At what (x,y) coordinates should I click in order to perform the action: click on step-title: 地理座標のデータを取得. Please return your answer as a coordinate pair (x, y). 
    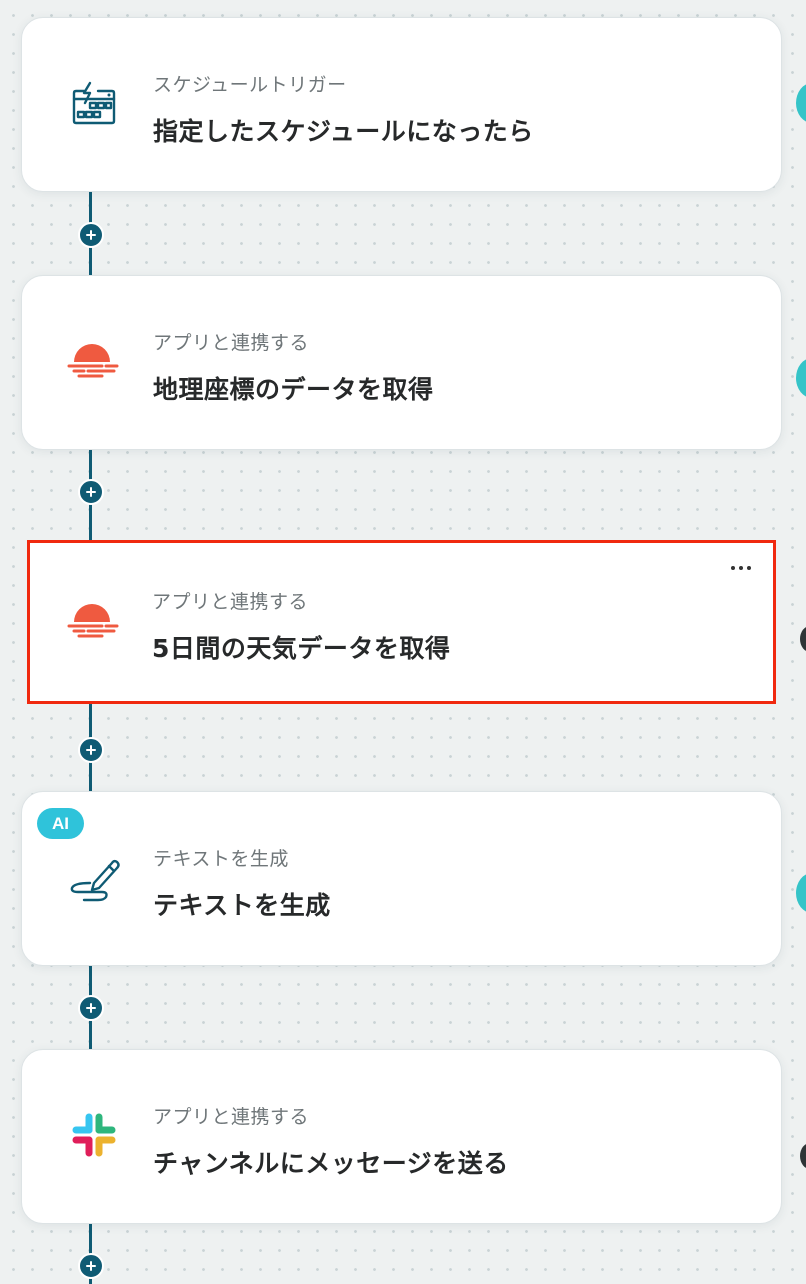
    Looking at the image, I should click on (293, 389).